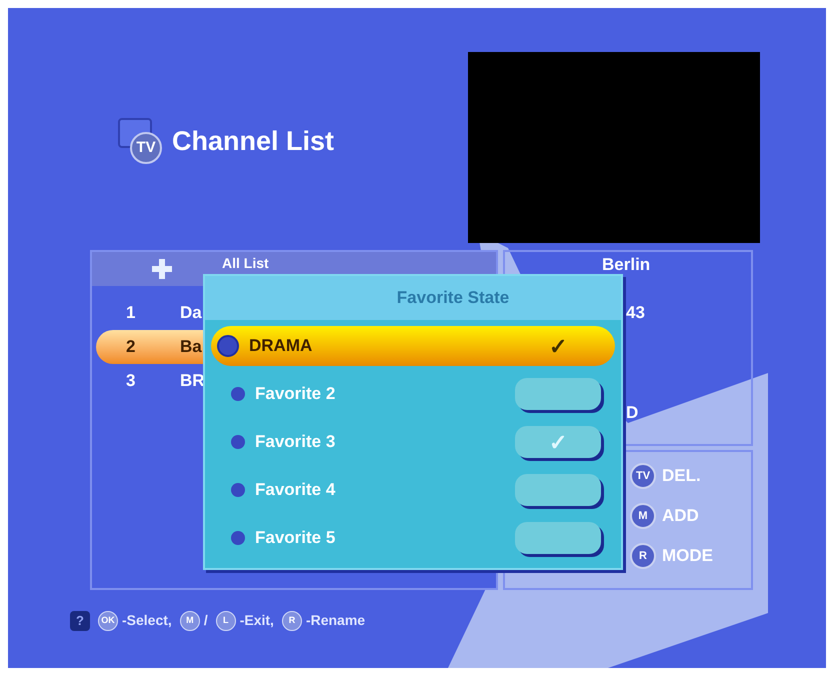  I want to click on key-icon: M, so click(190, 620).